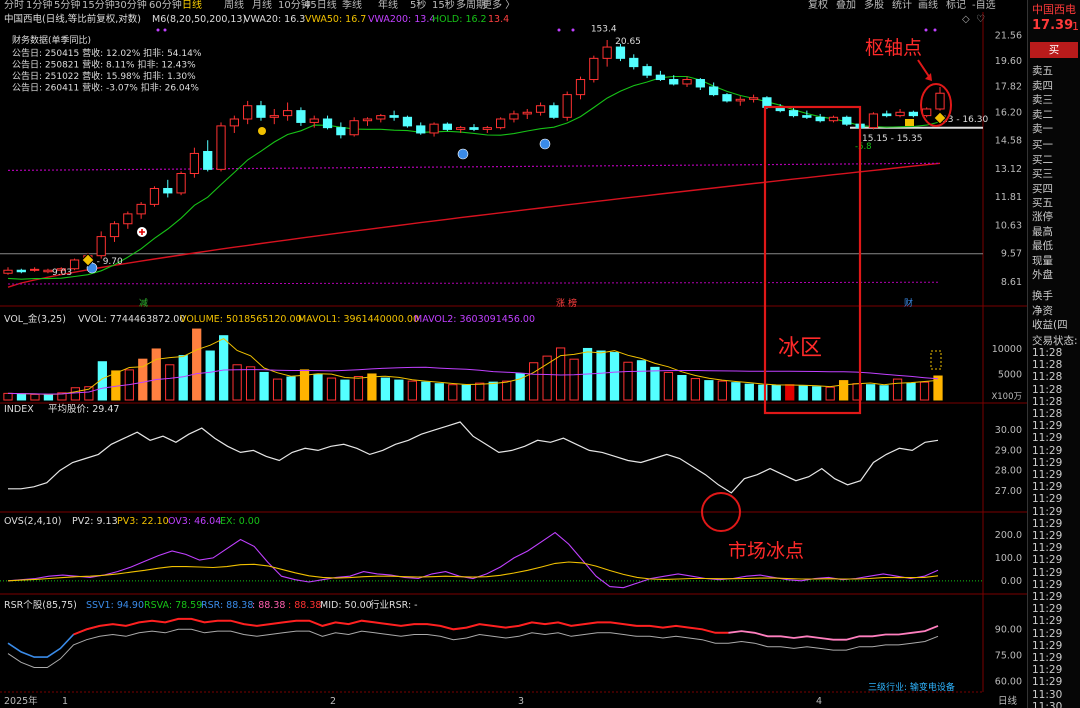  I want to click on period-tab-4: 30分钟, so click(130, 6).